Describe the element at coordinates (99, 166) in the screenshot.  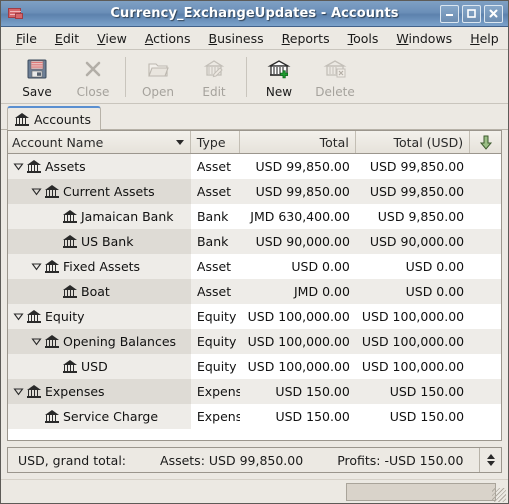
I see `cell-account-name: Assets` at that location.